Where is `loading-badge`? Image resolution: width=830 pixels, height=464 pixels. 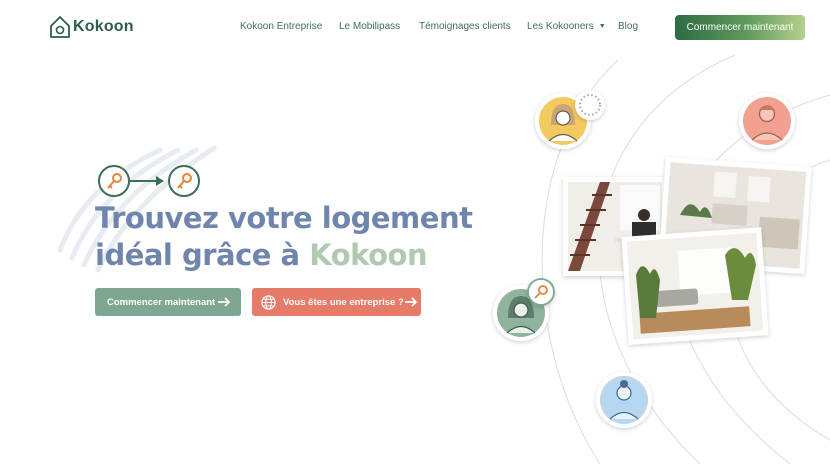 loading-badge is located at coordinates (590, 105).